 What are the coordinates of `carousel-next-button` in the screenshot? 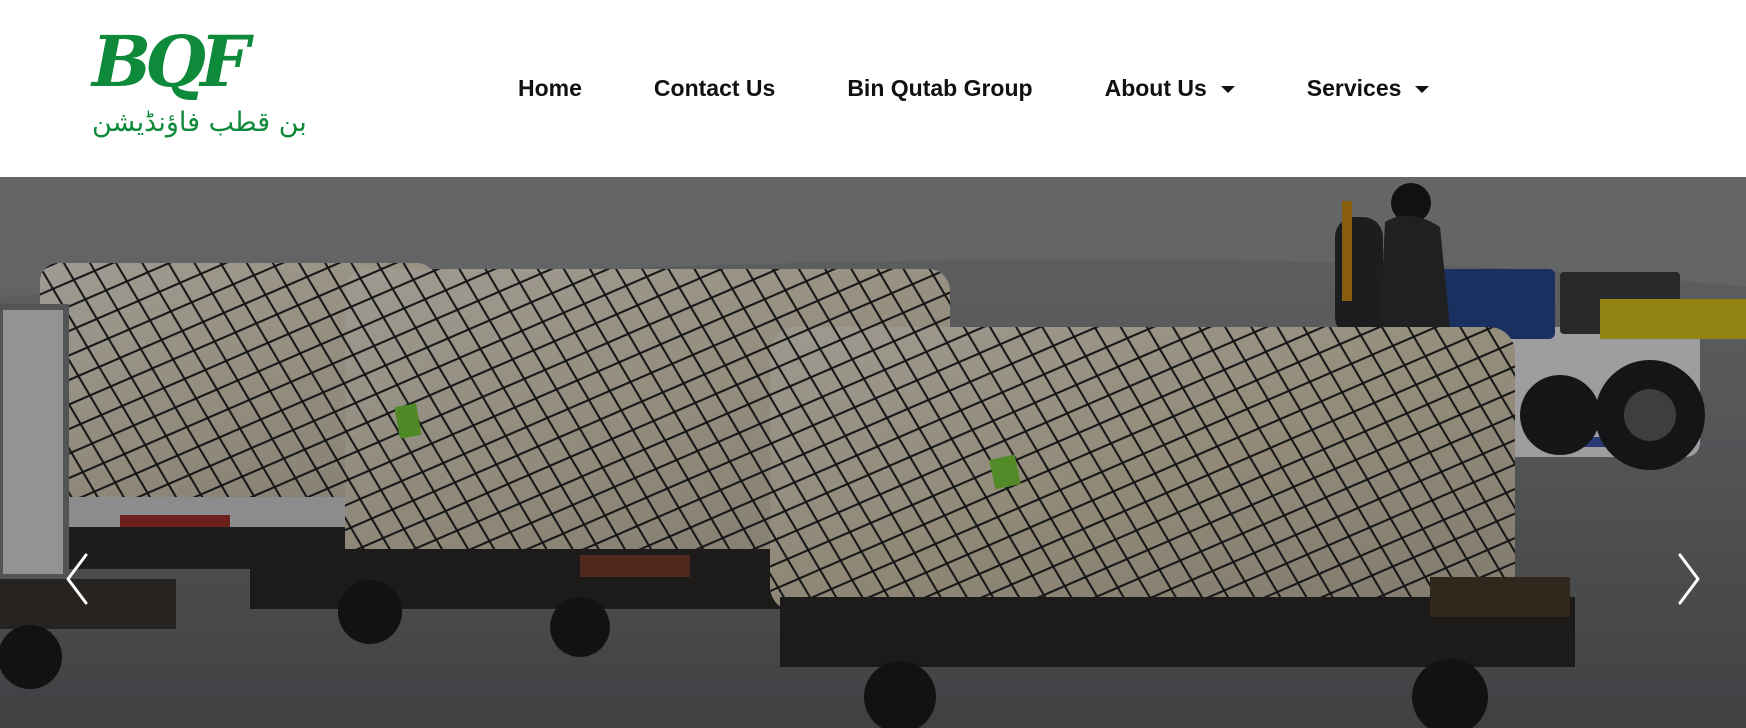 It's located at (1688, 579).